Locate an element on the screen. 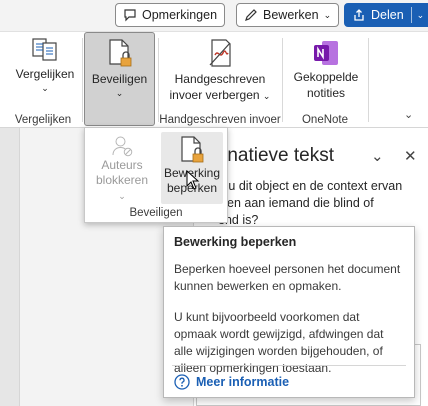 This screenshot has width=428, height=406. pane-options-chevron-icon: ⌄ is located at coordinates (377, 156).